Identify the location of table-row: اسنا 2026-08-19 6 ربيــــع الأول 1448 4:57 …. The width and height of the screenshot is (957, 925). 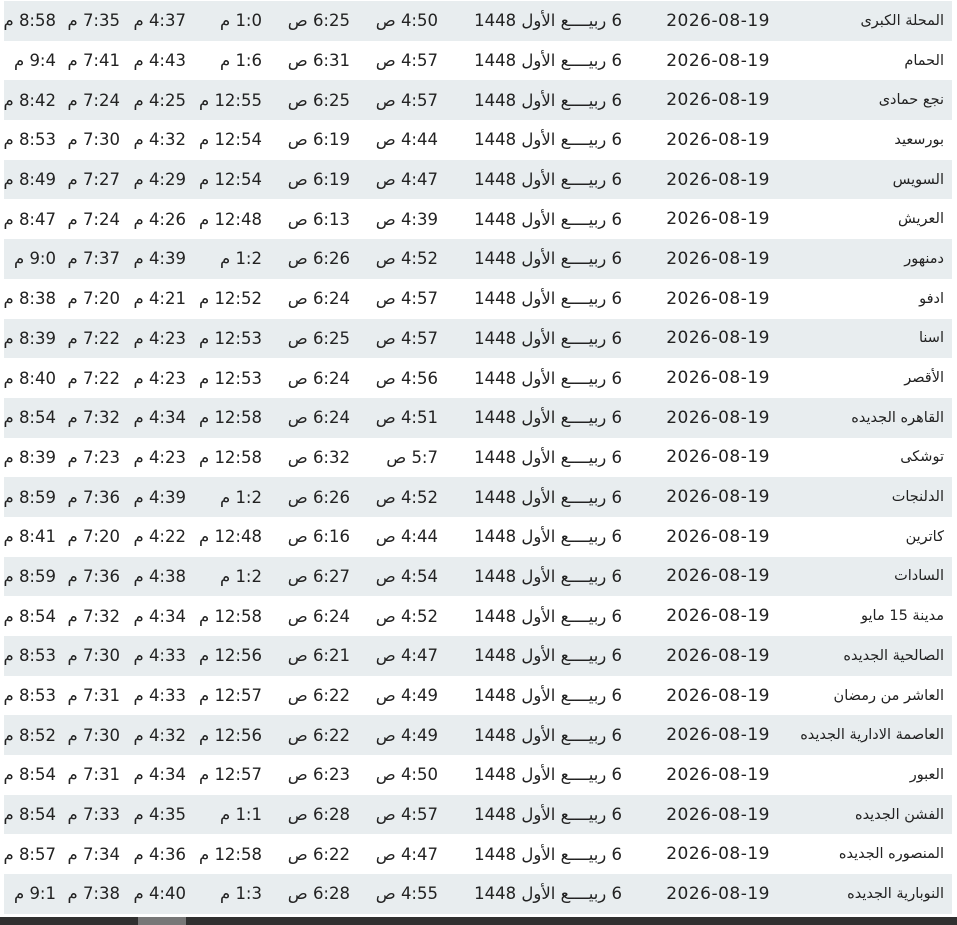
(478, 338).